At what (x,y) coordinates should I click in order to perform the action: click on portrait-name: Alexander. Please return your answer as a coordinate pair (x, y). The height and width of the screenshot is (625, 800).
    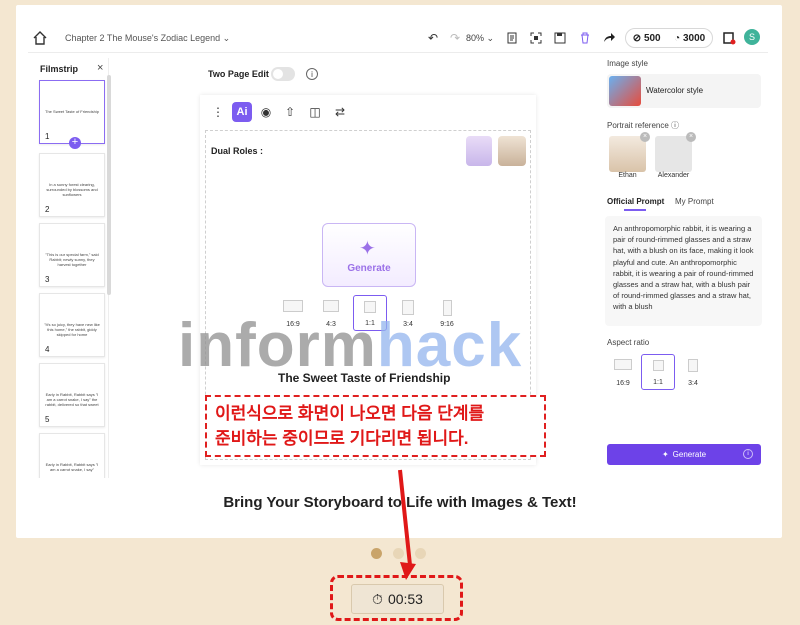
    Looking at the image, I should click on (673, 175).